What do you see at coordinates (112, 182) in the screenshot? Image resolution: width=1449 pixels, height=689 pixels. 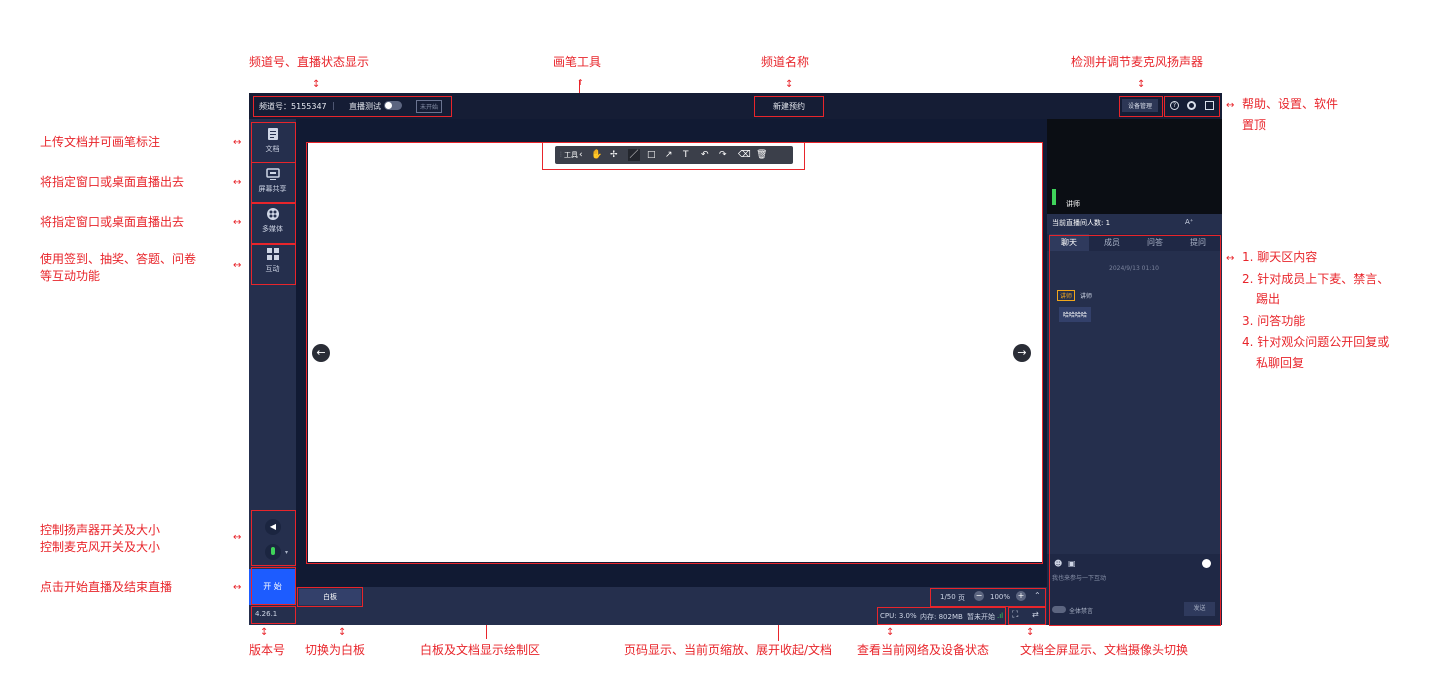 I see `annotation-screen-share: 将指定窗口或桌面直播出去` at bounding box center [112, 182].